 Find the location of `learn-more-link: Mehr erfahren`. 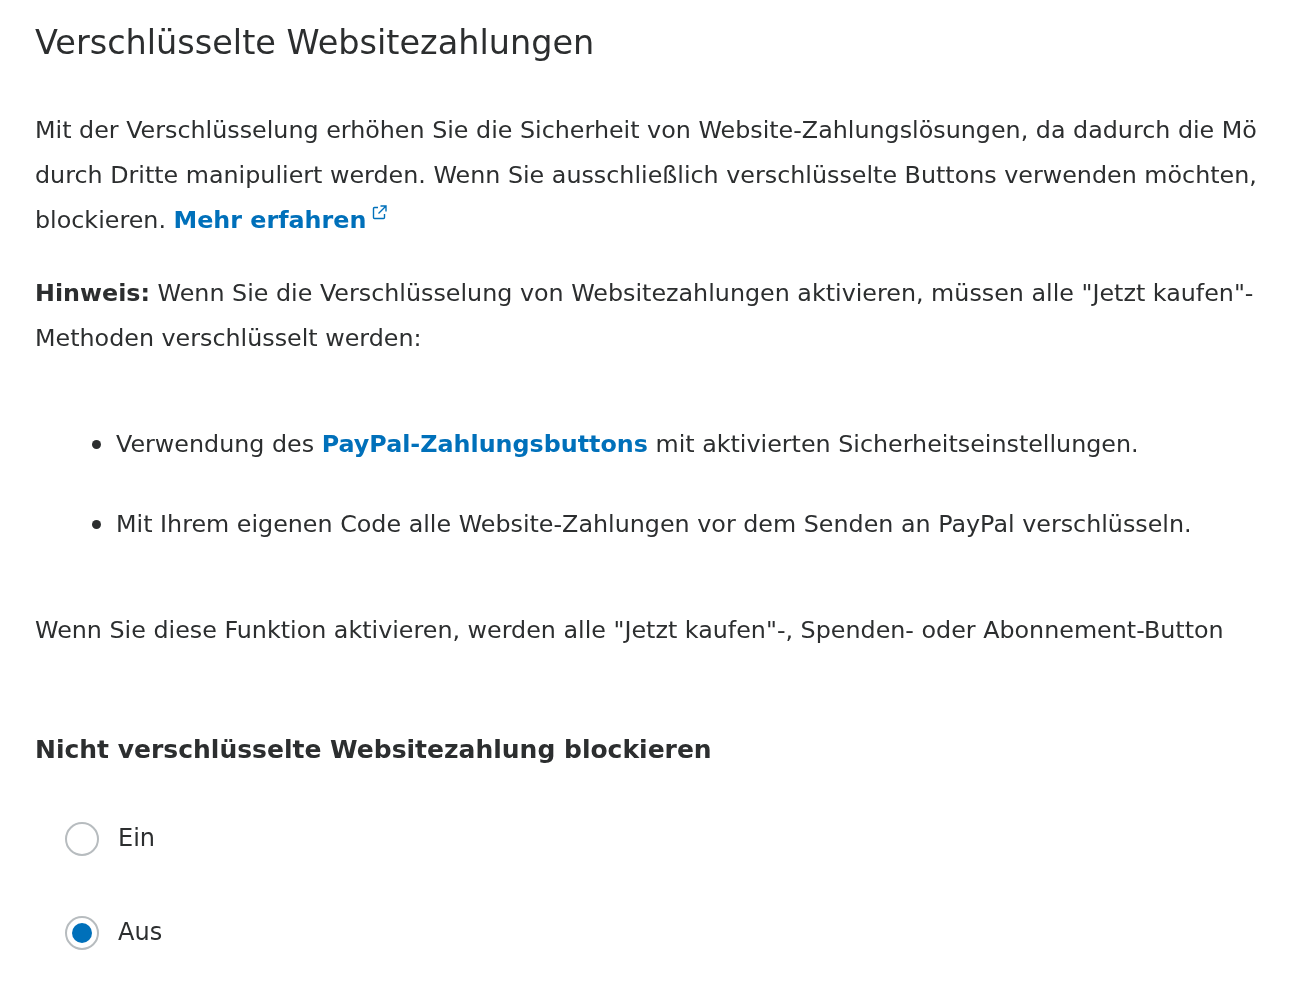

learn-more-link: Mehr erfahren is located at coordinates (270, 220).